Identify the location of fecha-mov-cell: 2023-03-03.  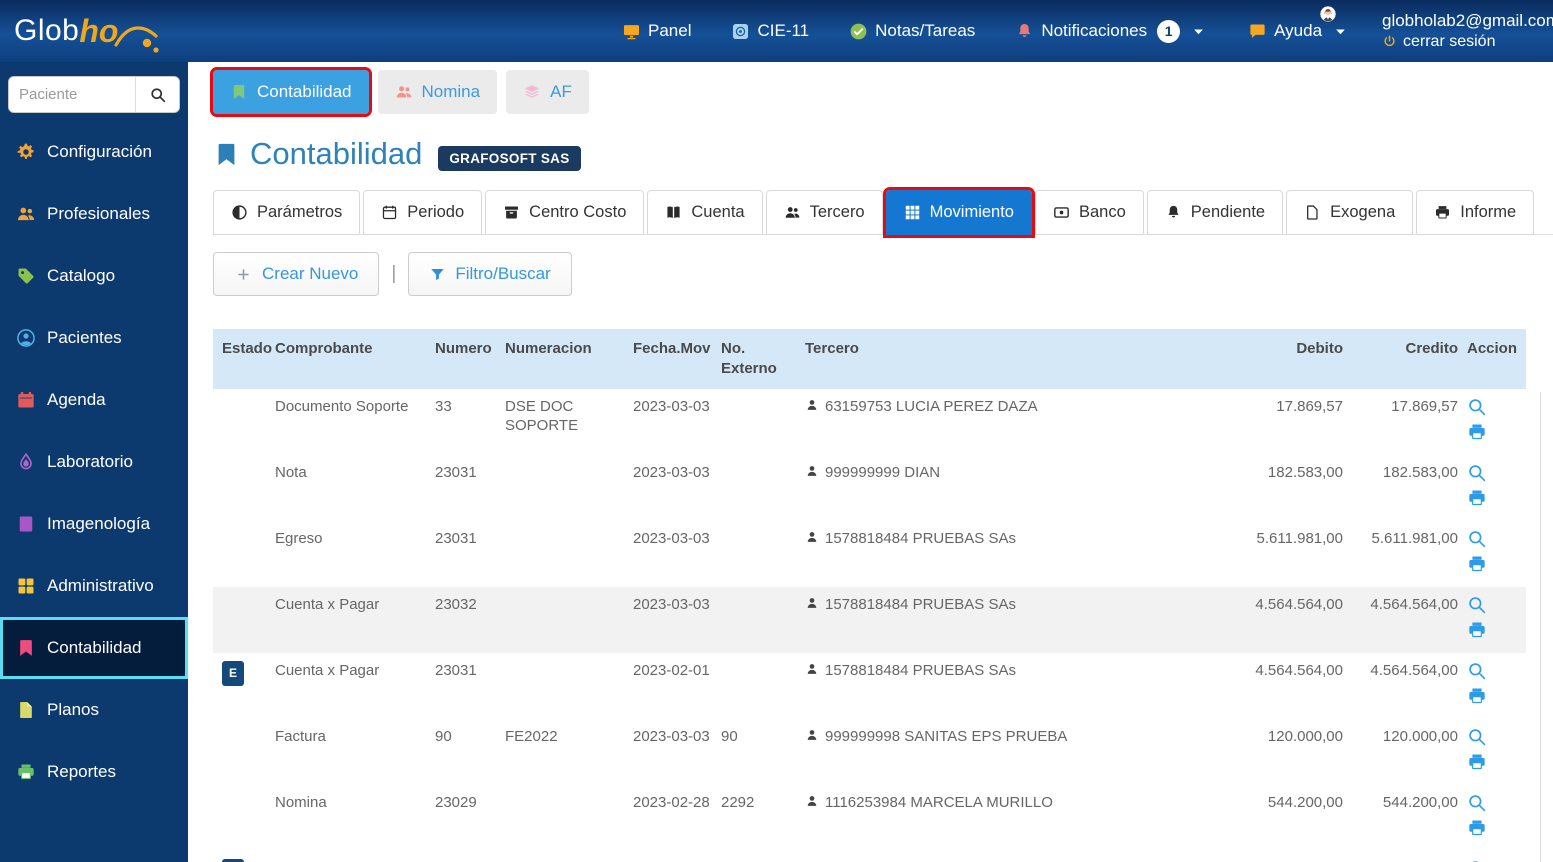
(671, 472).